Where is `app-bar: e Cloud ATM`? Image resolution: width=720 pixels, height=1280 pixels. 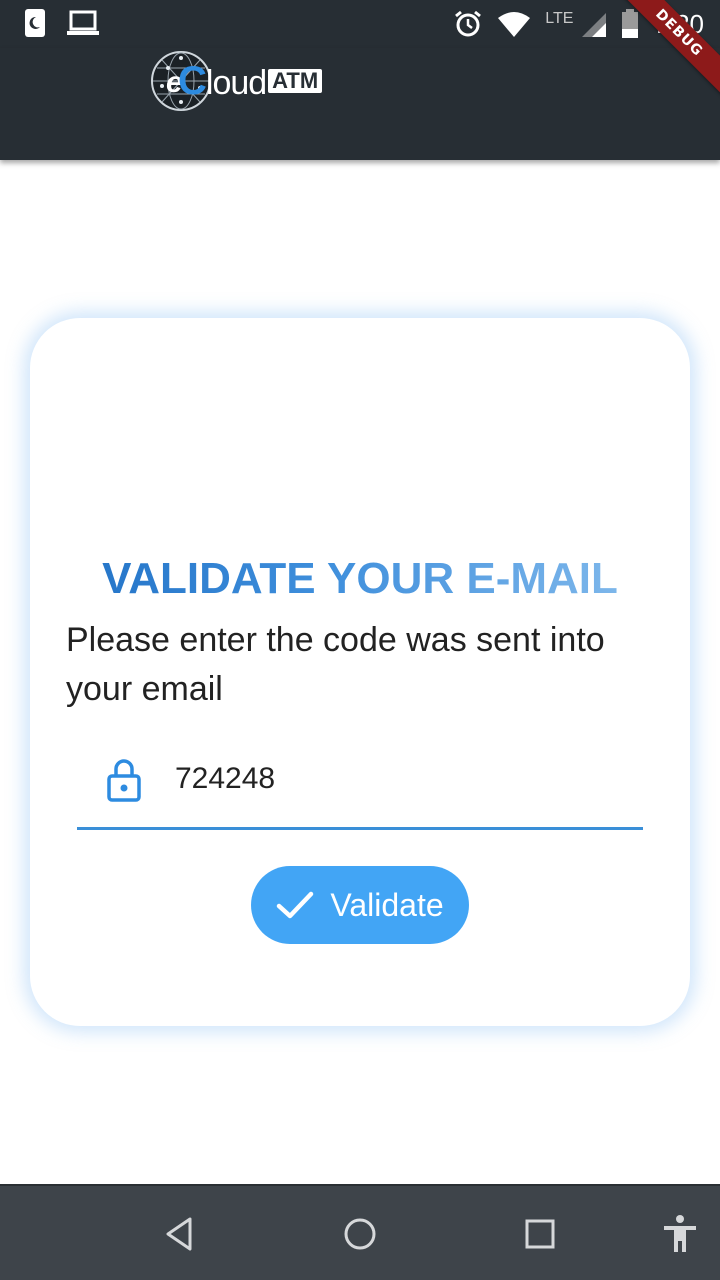 app-bar: e Cloud ATM is located at coordinates (360, 104).